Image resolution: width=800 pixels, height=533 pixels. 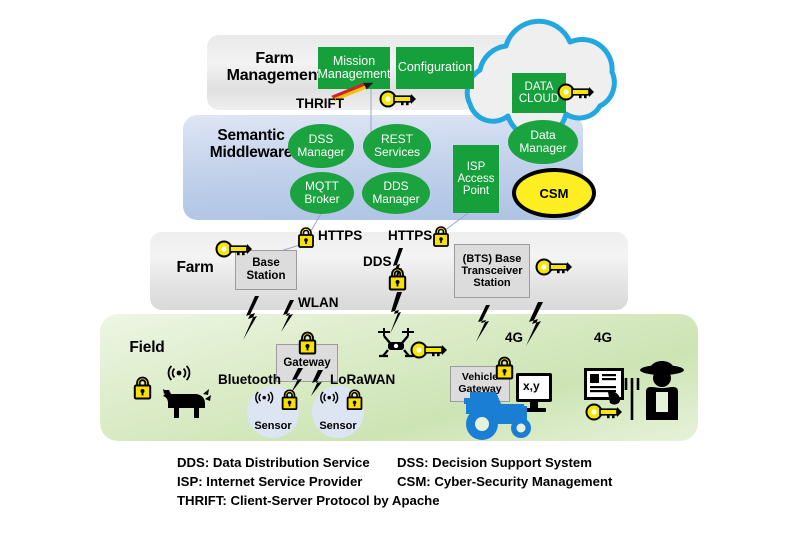 I want to click on node-csm: CSM, so click(x=554, y=193).